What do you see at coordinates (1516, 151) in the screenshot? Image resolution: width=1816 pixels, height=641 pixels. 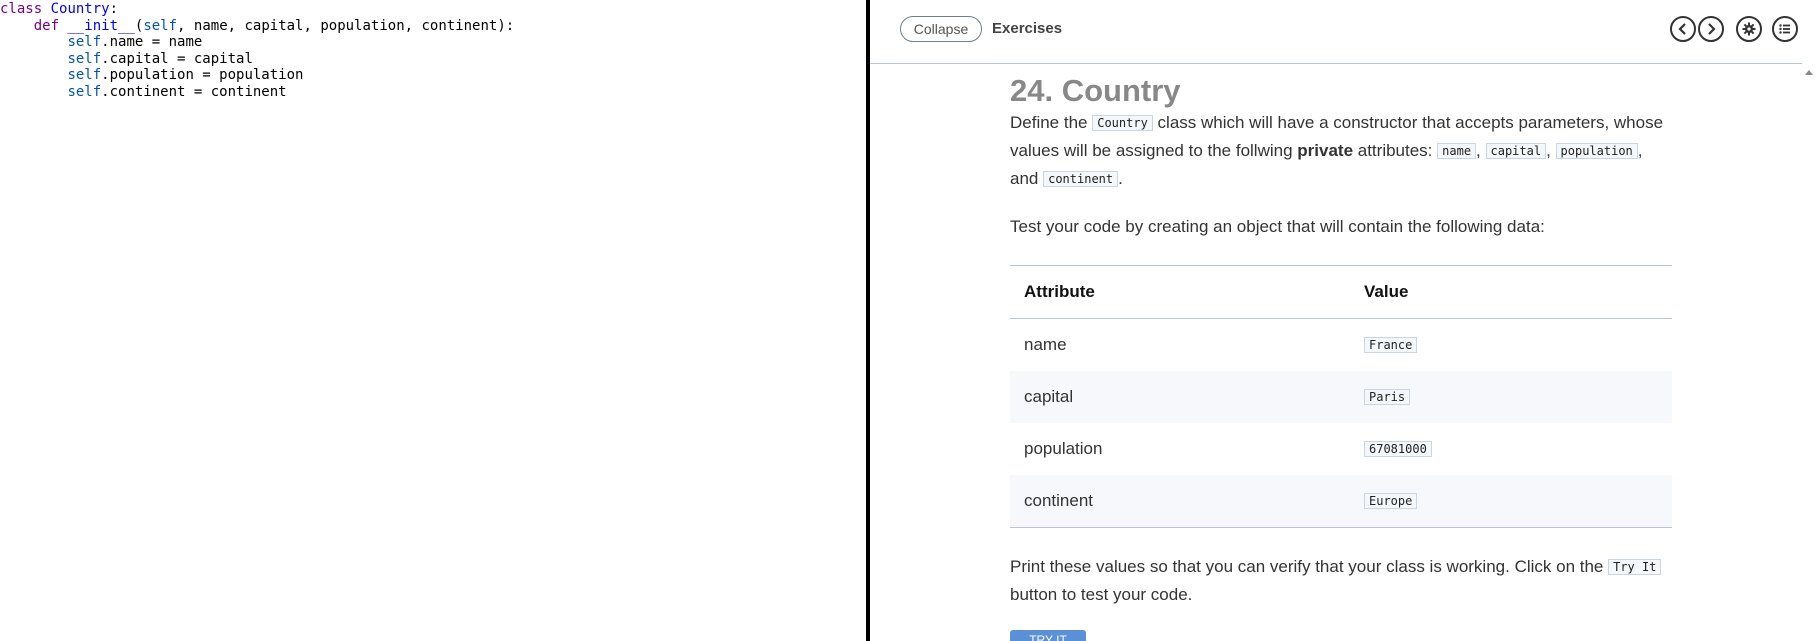 I see `inline-code: capital` at bounding box center [1516, 151].